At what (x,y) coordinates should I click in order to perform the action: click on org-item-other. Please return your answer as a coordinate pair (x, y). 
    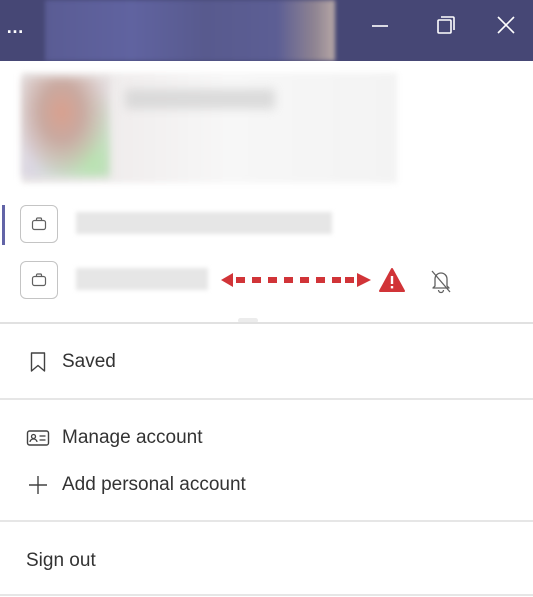
    Looking at the image, I should click on (266, 280).